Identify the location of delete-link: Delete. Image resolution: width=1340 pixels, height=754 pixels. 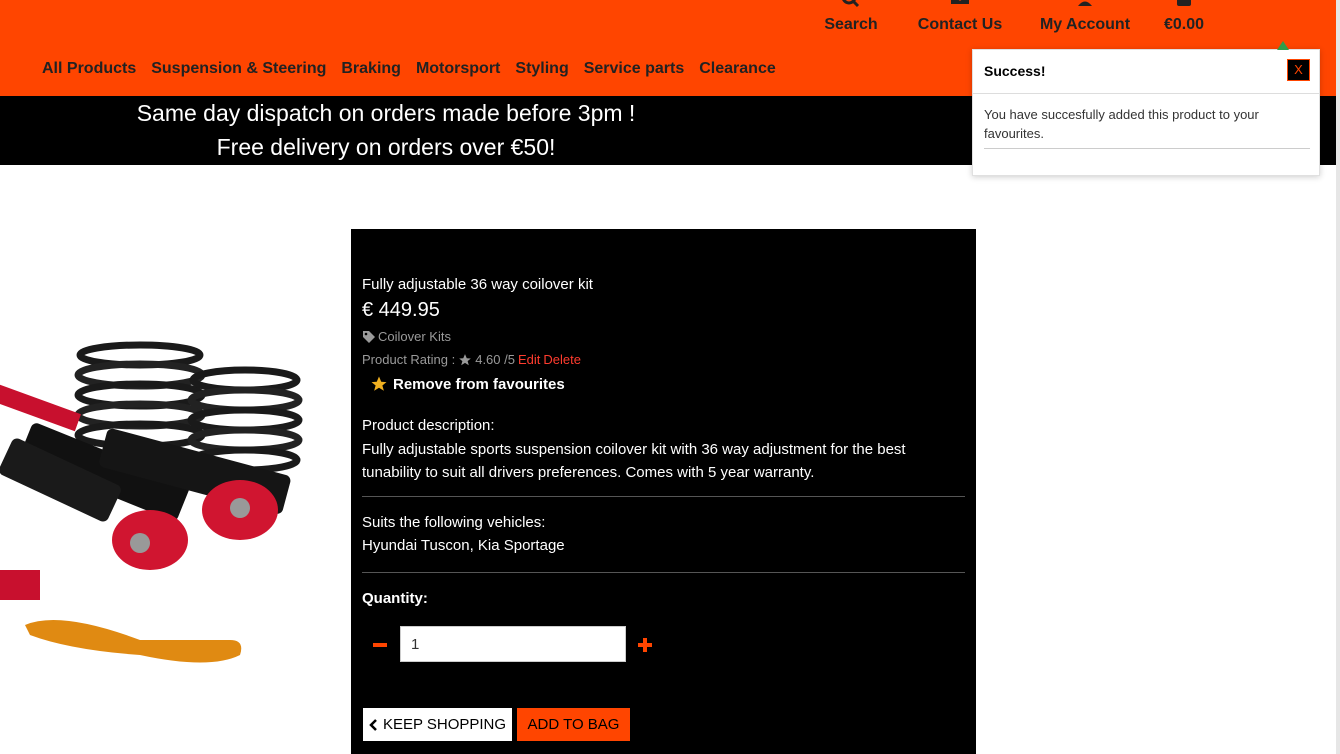
(562, 359).